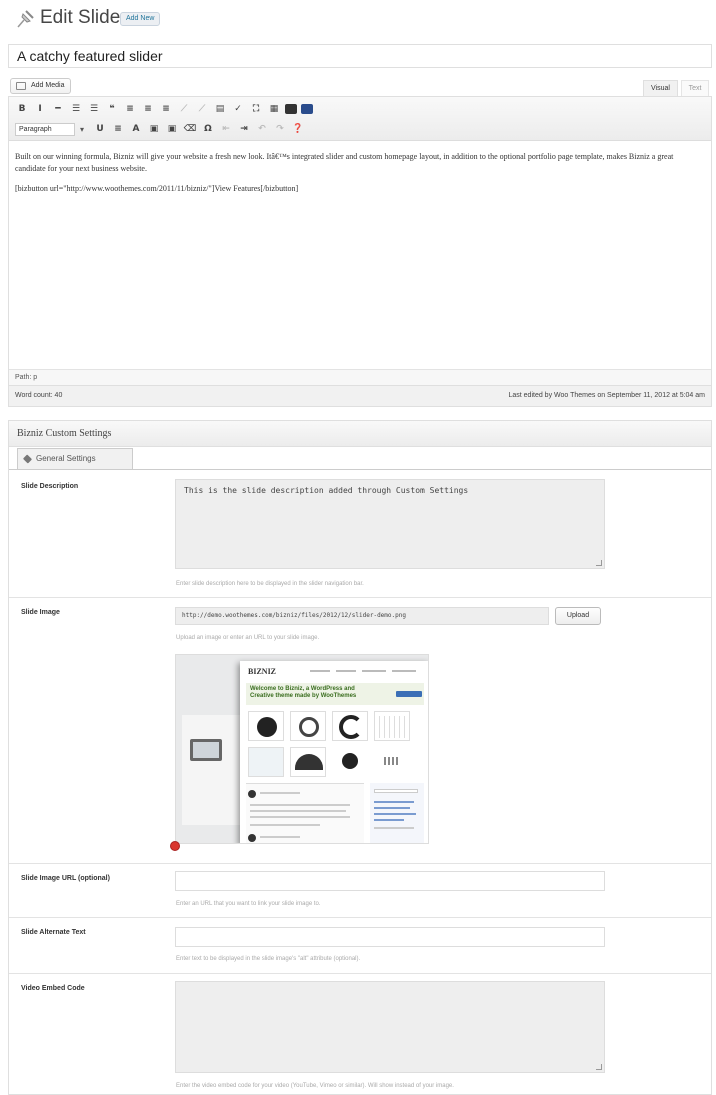  Describe the element at coordinates (244, 129) in the screenshot. I see `indent-icon: ⇥` at that location.